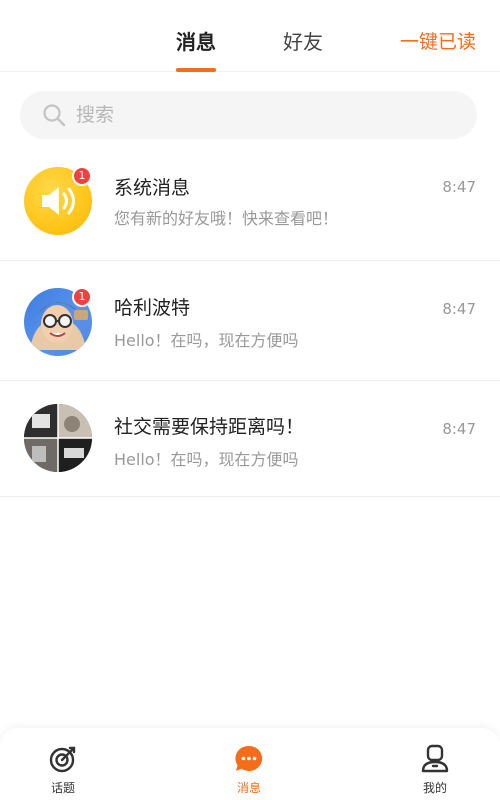 The width and height of the screenshot is (500, 800). Describe the element at coordinates (226, 218) in the screenshot. I see `conversation-preview: 您有新的好友哦！快来查看吧！` at that location.